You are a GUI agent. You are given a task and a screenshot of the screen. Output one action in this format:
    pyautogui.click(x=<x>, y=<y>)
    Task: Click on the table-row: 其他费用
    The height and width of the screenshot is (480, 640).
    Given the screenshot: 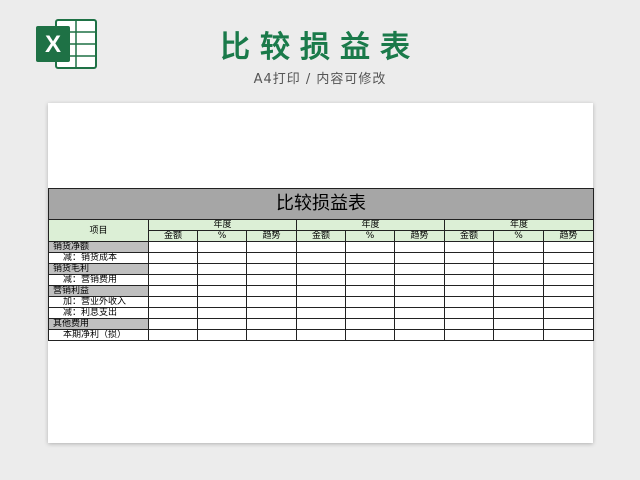 What is the action you would take?
    pyautogui.click(x=321, y=324)
    